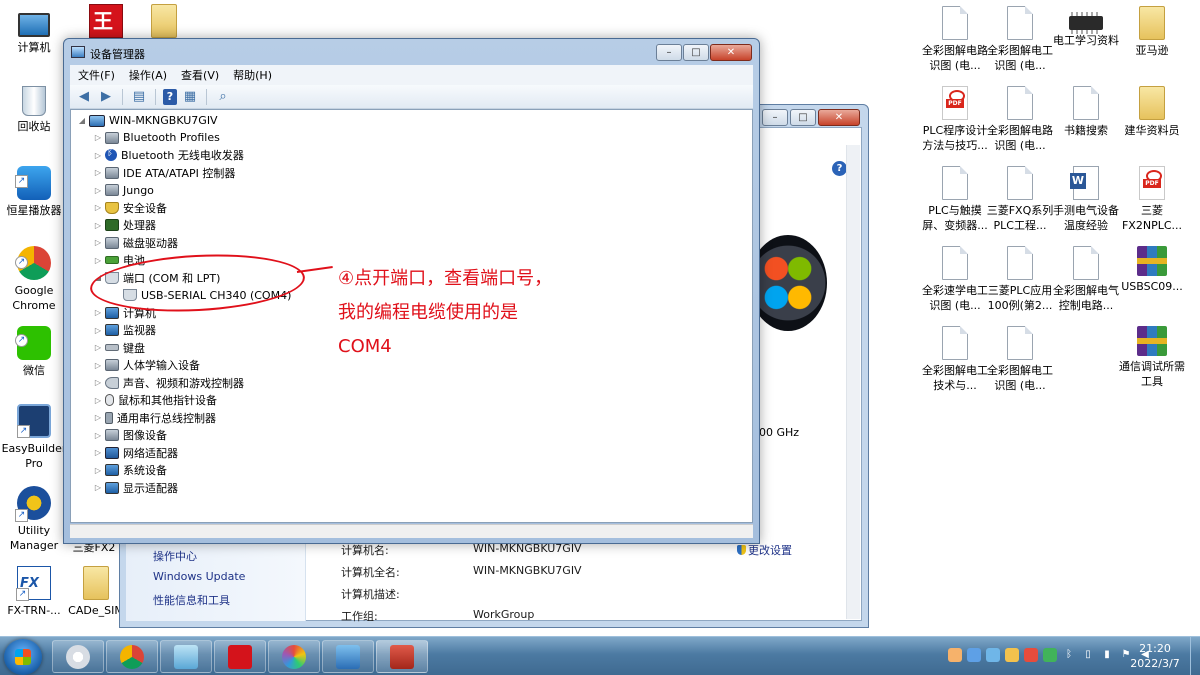 This screenshot has height=675, width=1200. What do you see at coordinates (1152, 357) in the screenshot?
I see `desktop-file-icon: 通信调试所需工具` at bounding box center [1152, 357].